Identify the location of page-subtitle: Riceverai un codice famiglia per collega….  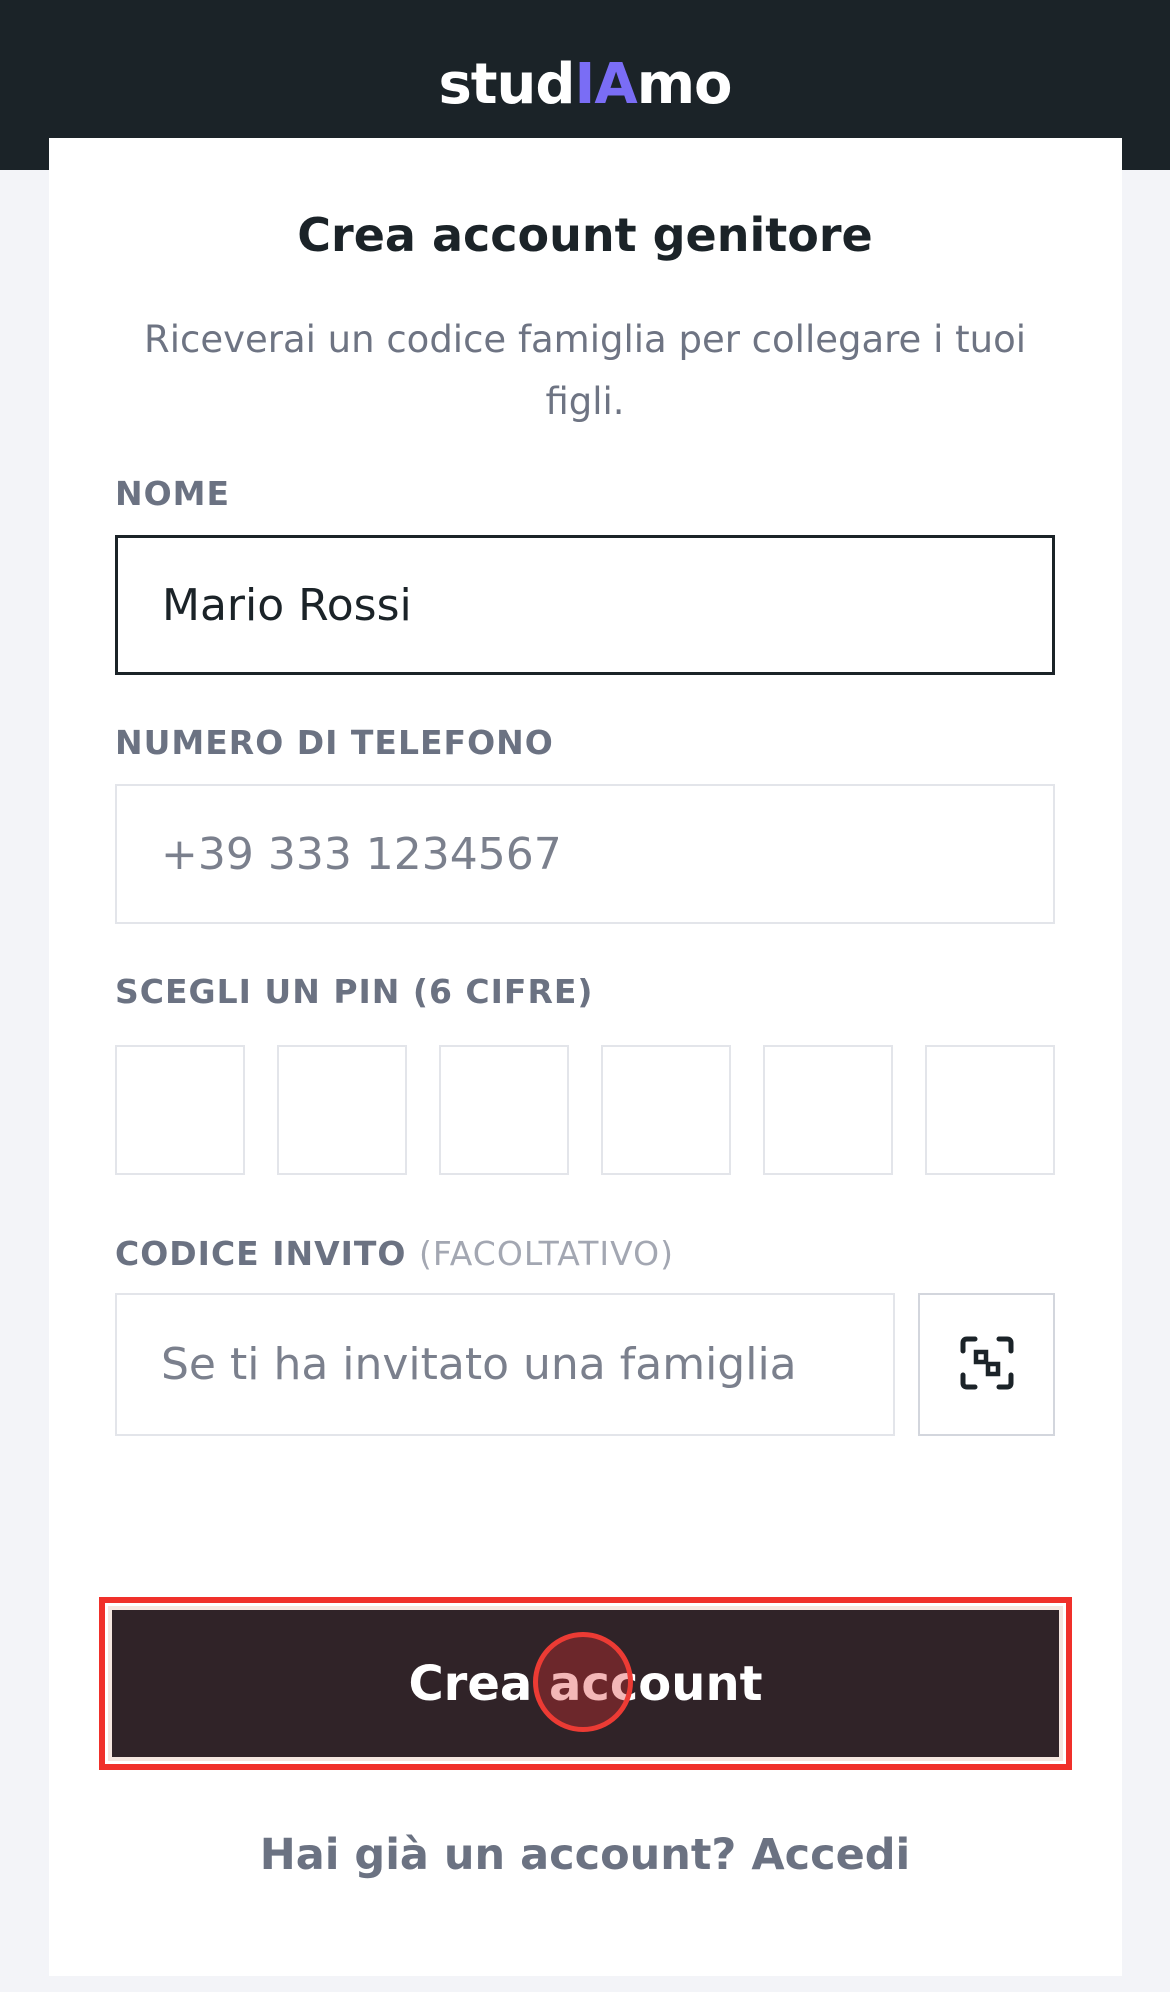
(585, 370).